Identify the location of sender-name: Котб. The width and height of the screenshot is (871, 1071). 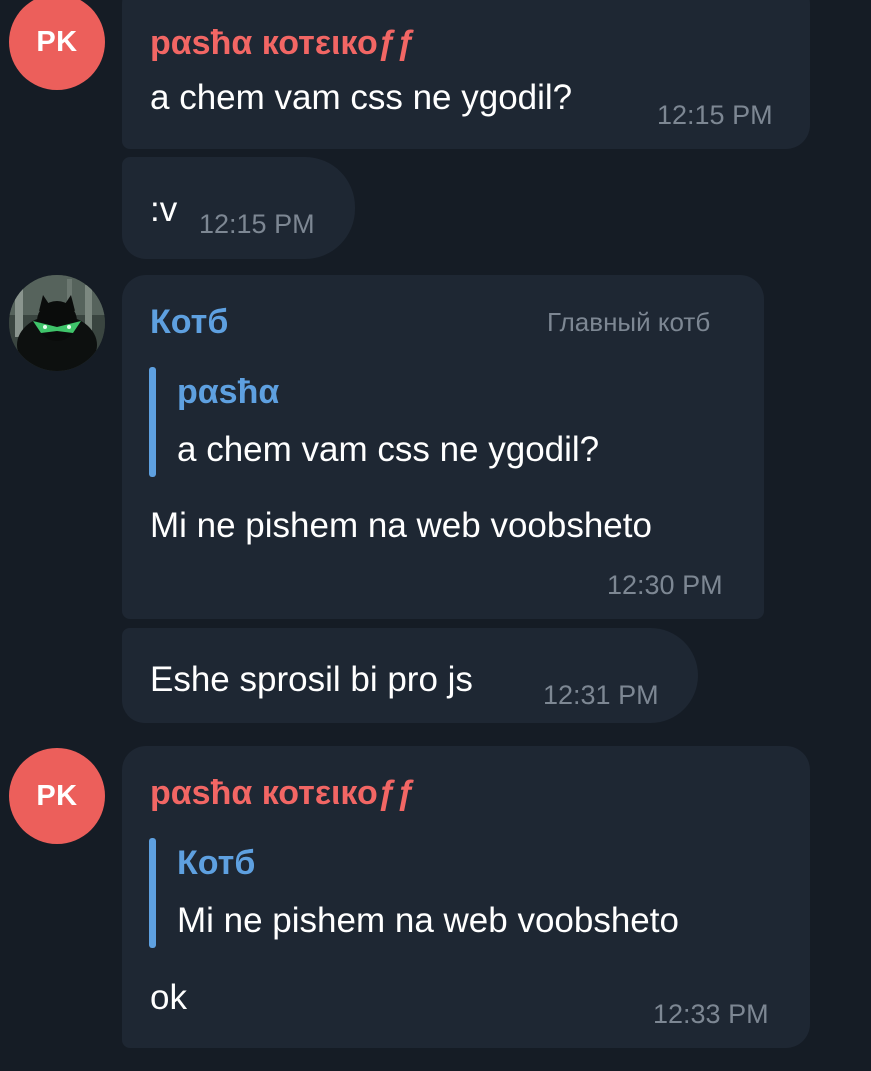
(189, 322).